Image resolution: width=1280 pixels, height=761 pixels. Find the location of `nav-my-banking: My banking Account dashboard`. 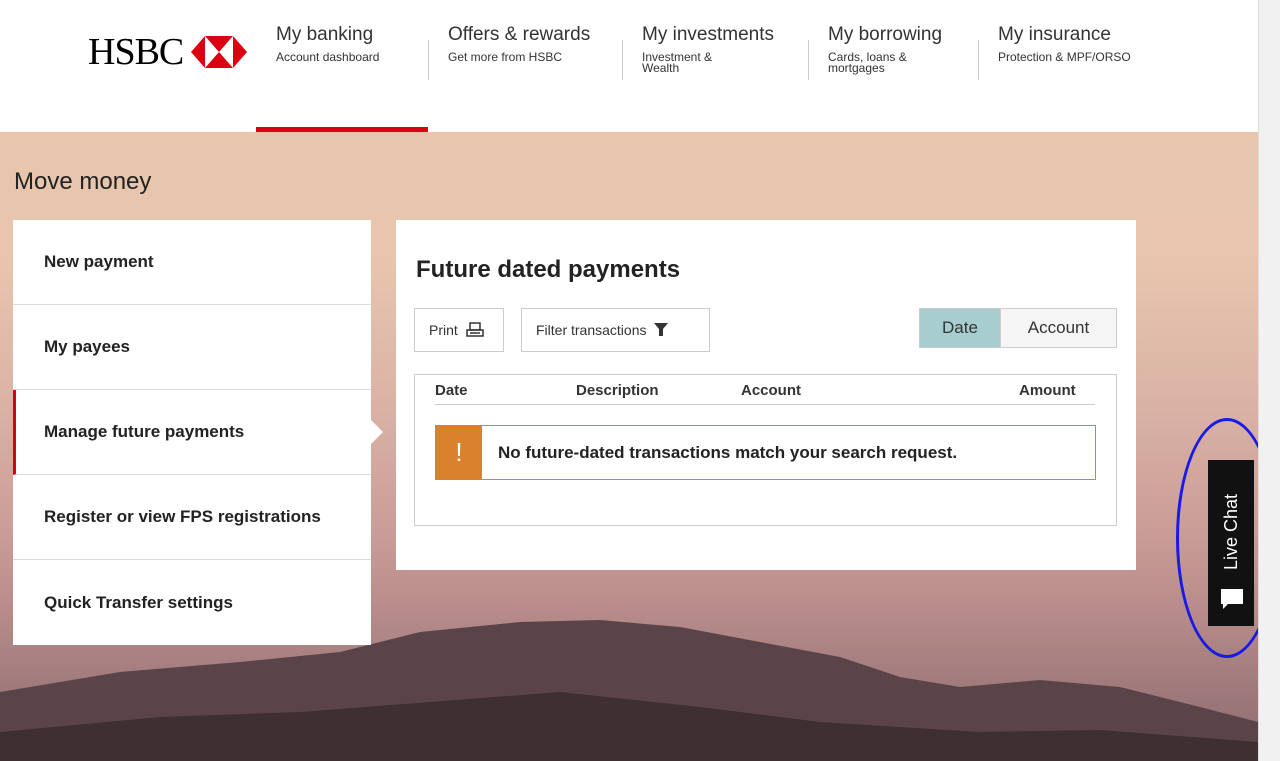

nav-my-banking: My banking Account dashboard is located at coordinates (342, 66).